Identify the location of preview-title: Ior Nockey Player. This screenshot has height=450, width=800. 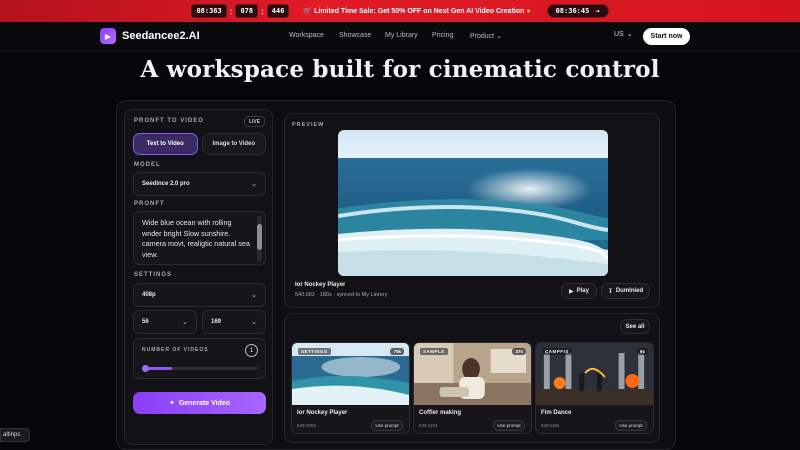
(320, 285).